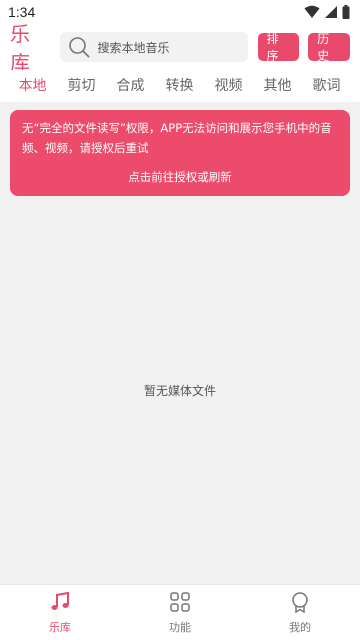 Image resolution: width=360 pixels, height=640 pixels. I want to click on category-tabs: 本地 剪切 合成 转换 视频 其他 歌词, so click(180, 86).